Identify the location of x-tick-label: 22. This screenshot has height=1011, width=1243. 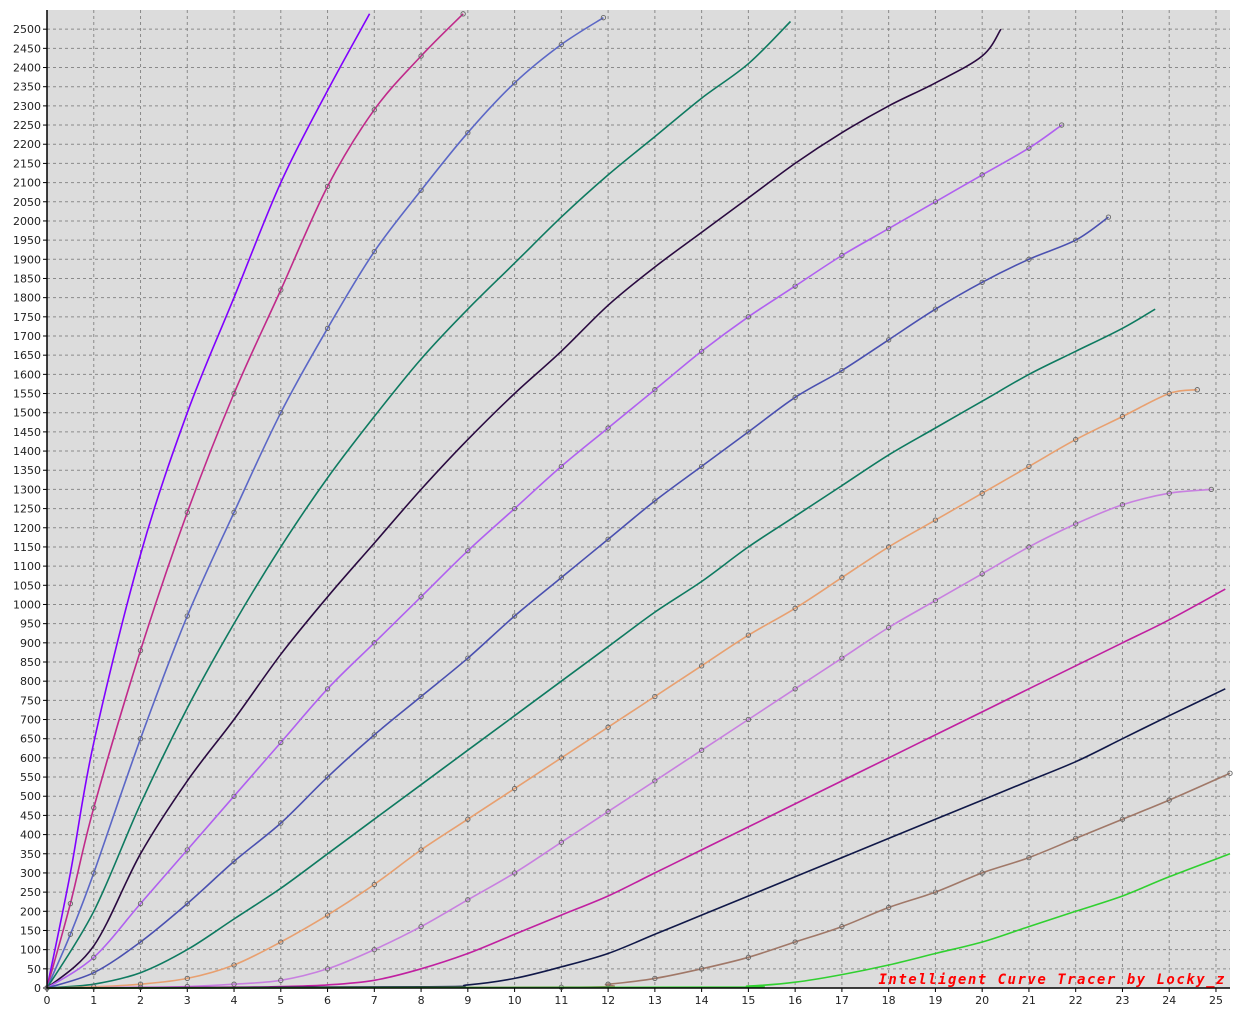
(1076, 1000).